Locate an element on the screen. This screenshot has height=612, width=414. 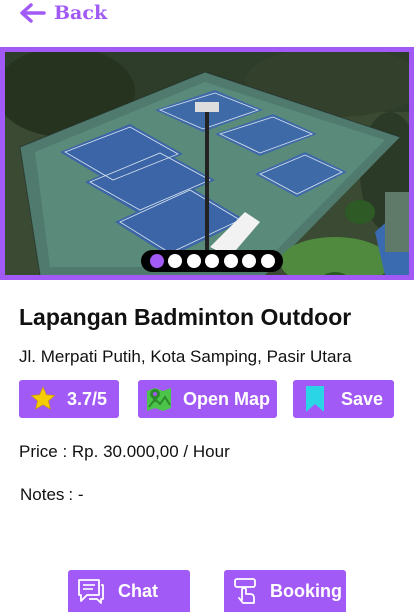
booking-label: Booking is located at coordinates (306, 590).